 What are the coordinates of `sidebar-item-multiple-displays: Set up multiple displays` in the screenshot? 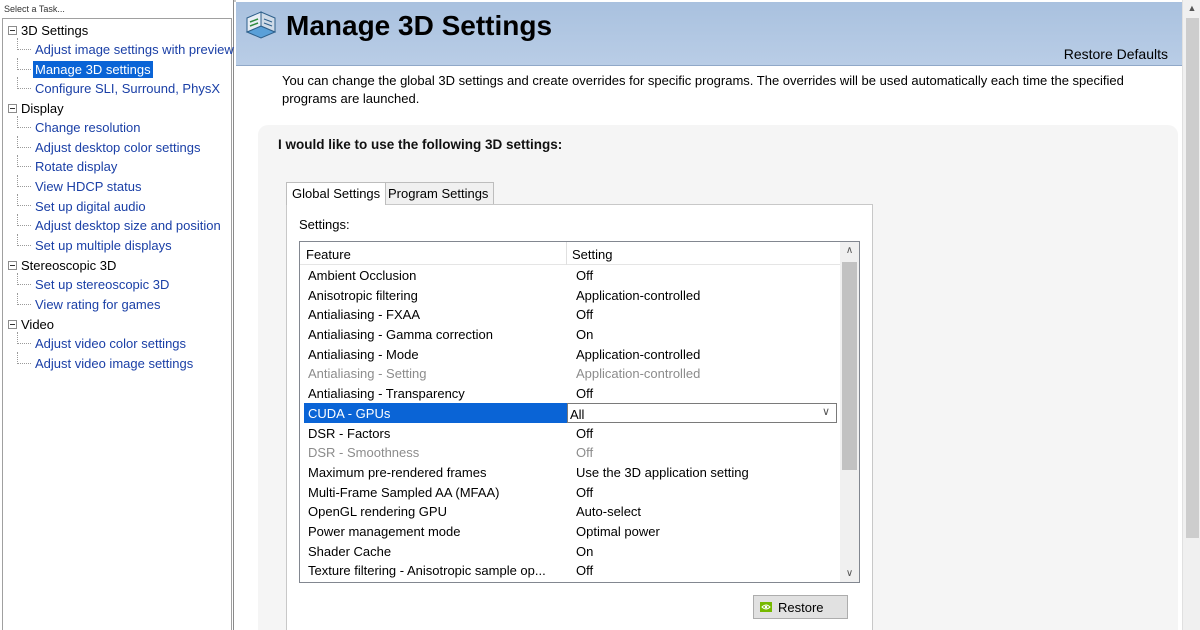 It's located at (114, 244).